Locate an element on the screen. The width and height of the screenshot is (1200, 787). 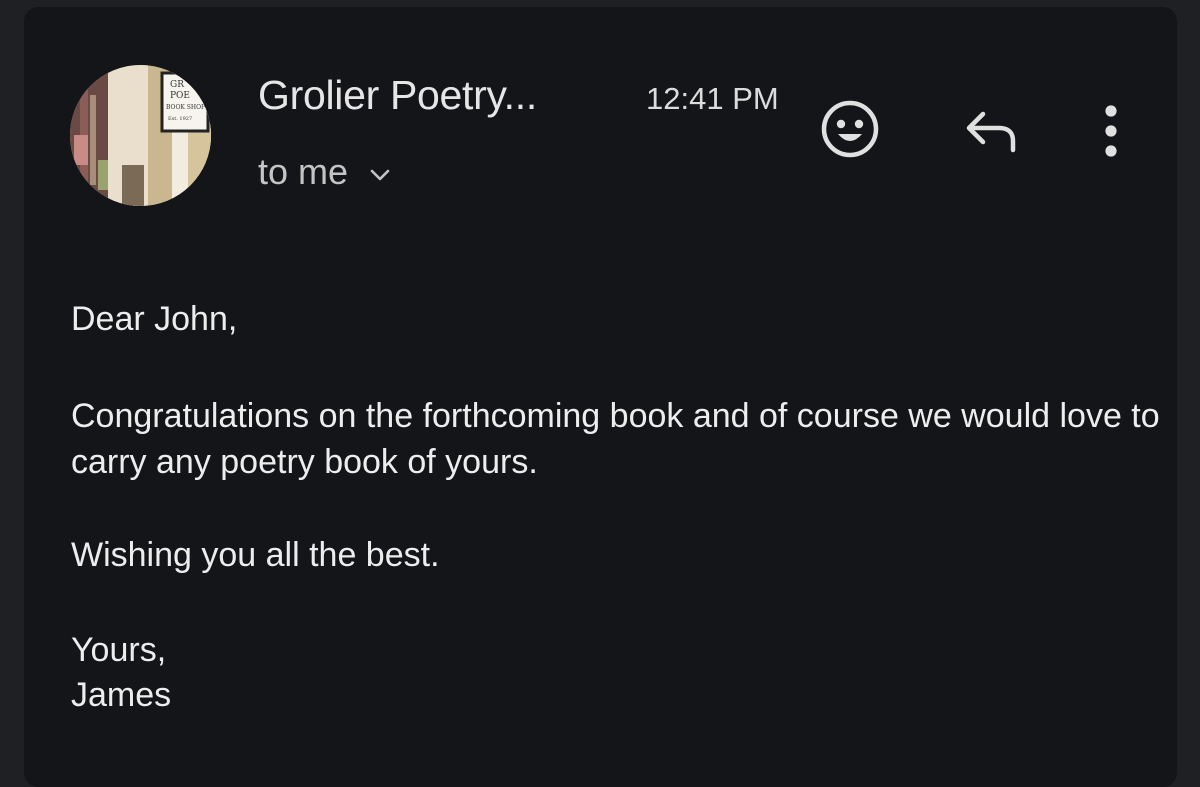
avatar-sign-line-3: BOOK SHOP is located at coordinates (185, 107).